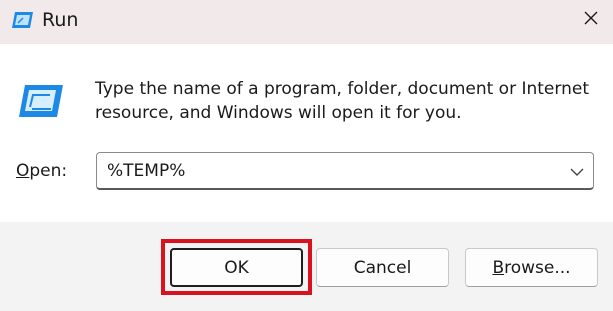 The width and height of the screenshot is (613, 311). I want to click on ok-button-label: OK, so click(236, 267).